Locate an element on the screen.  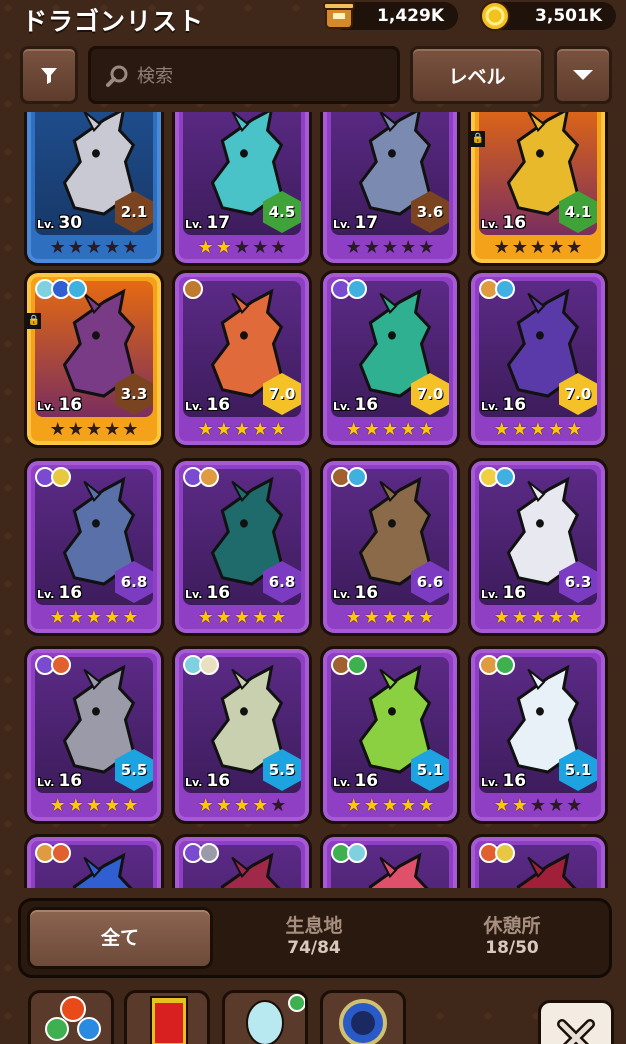
dragon-card: Lv. 17 3.6 ★ ★ ★ ★ ★ is located at coordinates (390, 189).